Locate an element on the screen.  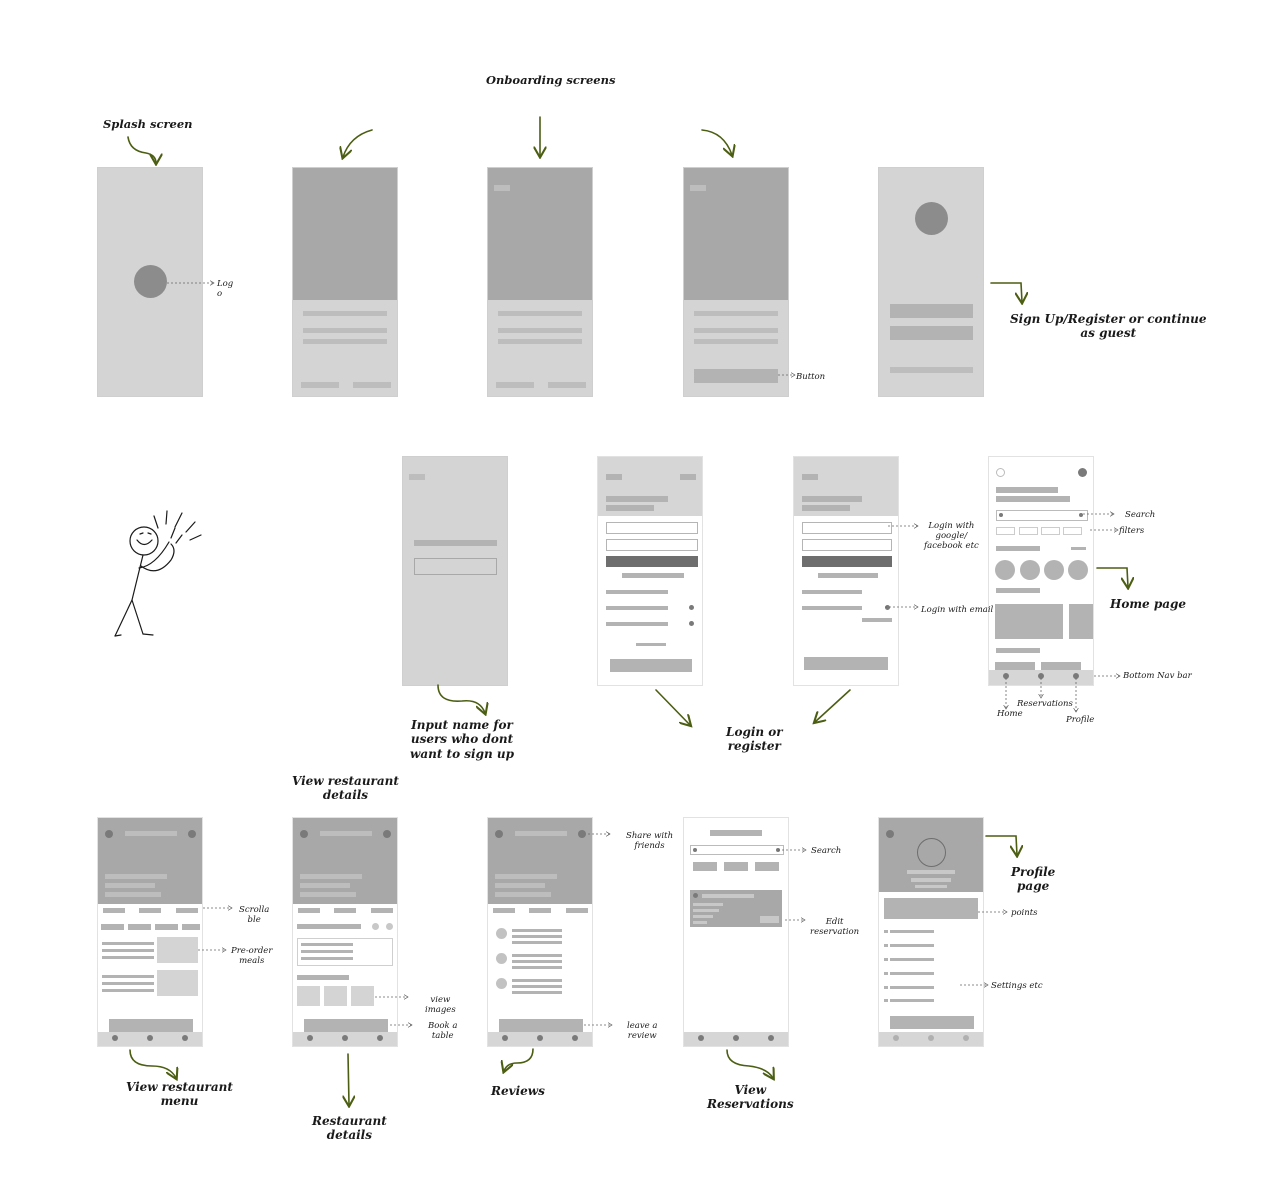
profile-avatar is located at coordinates (931, 852).